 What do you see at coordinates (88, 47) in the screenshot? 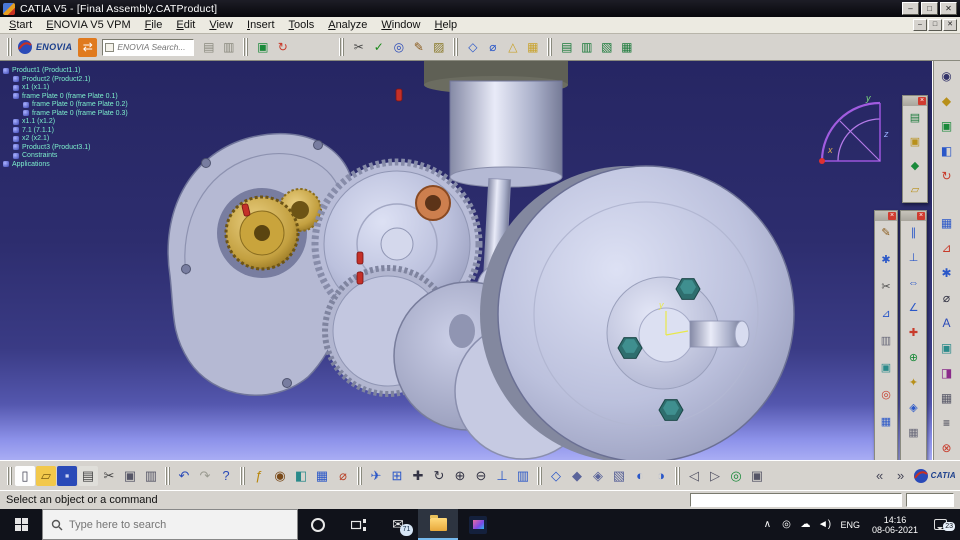
I see `enovia-transfer-icon: ⇄` at bounding box center [88, 47].